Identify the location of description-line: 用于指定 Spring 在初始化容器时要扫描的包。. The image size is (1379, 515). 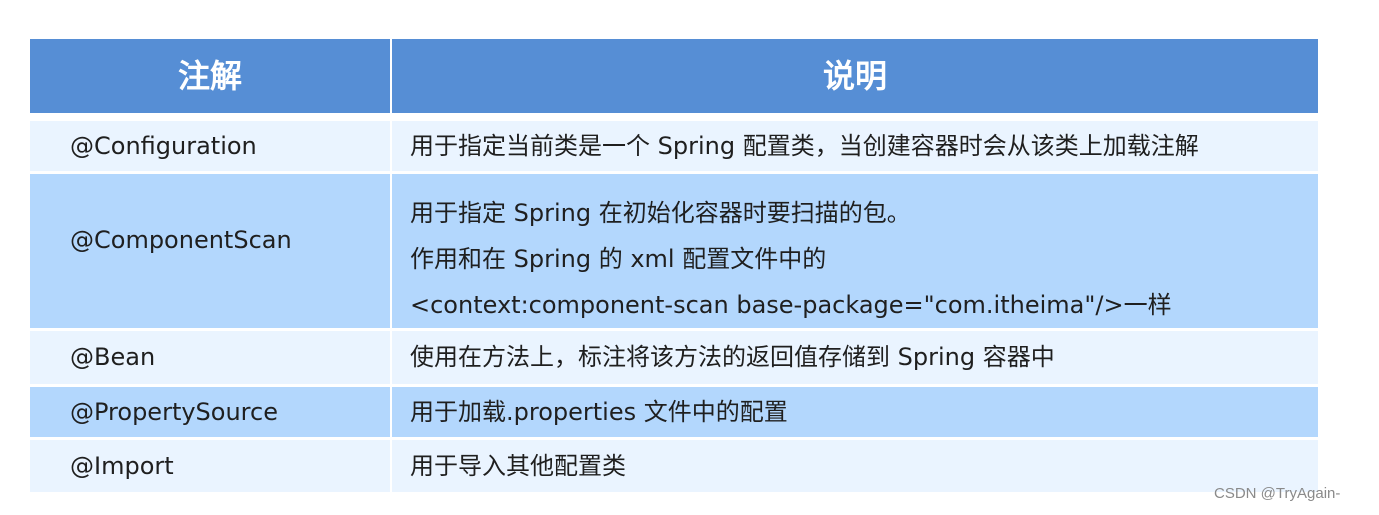
(660, 213).